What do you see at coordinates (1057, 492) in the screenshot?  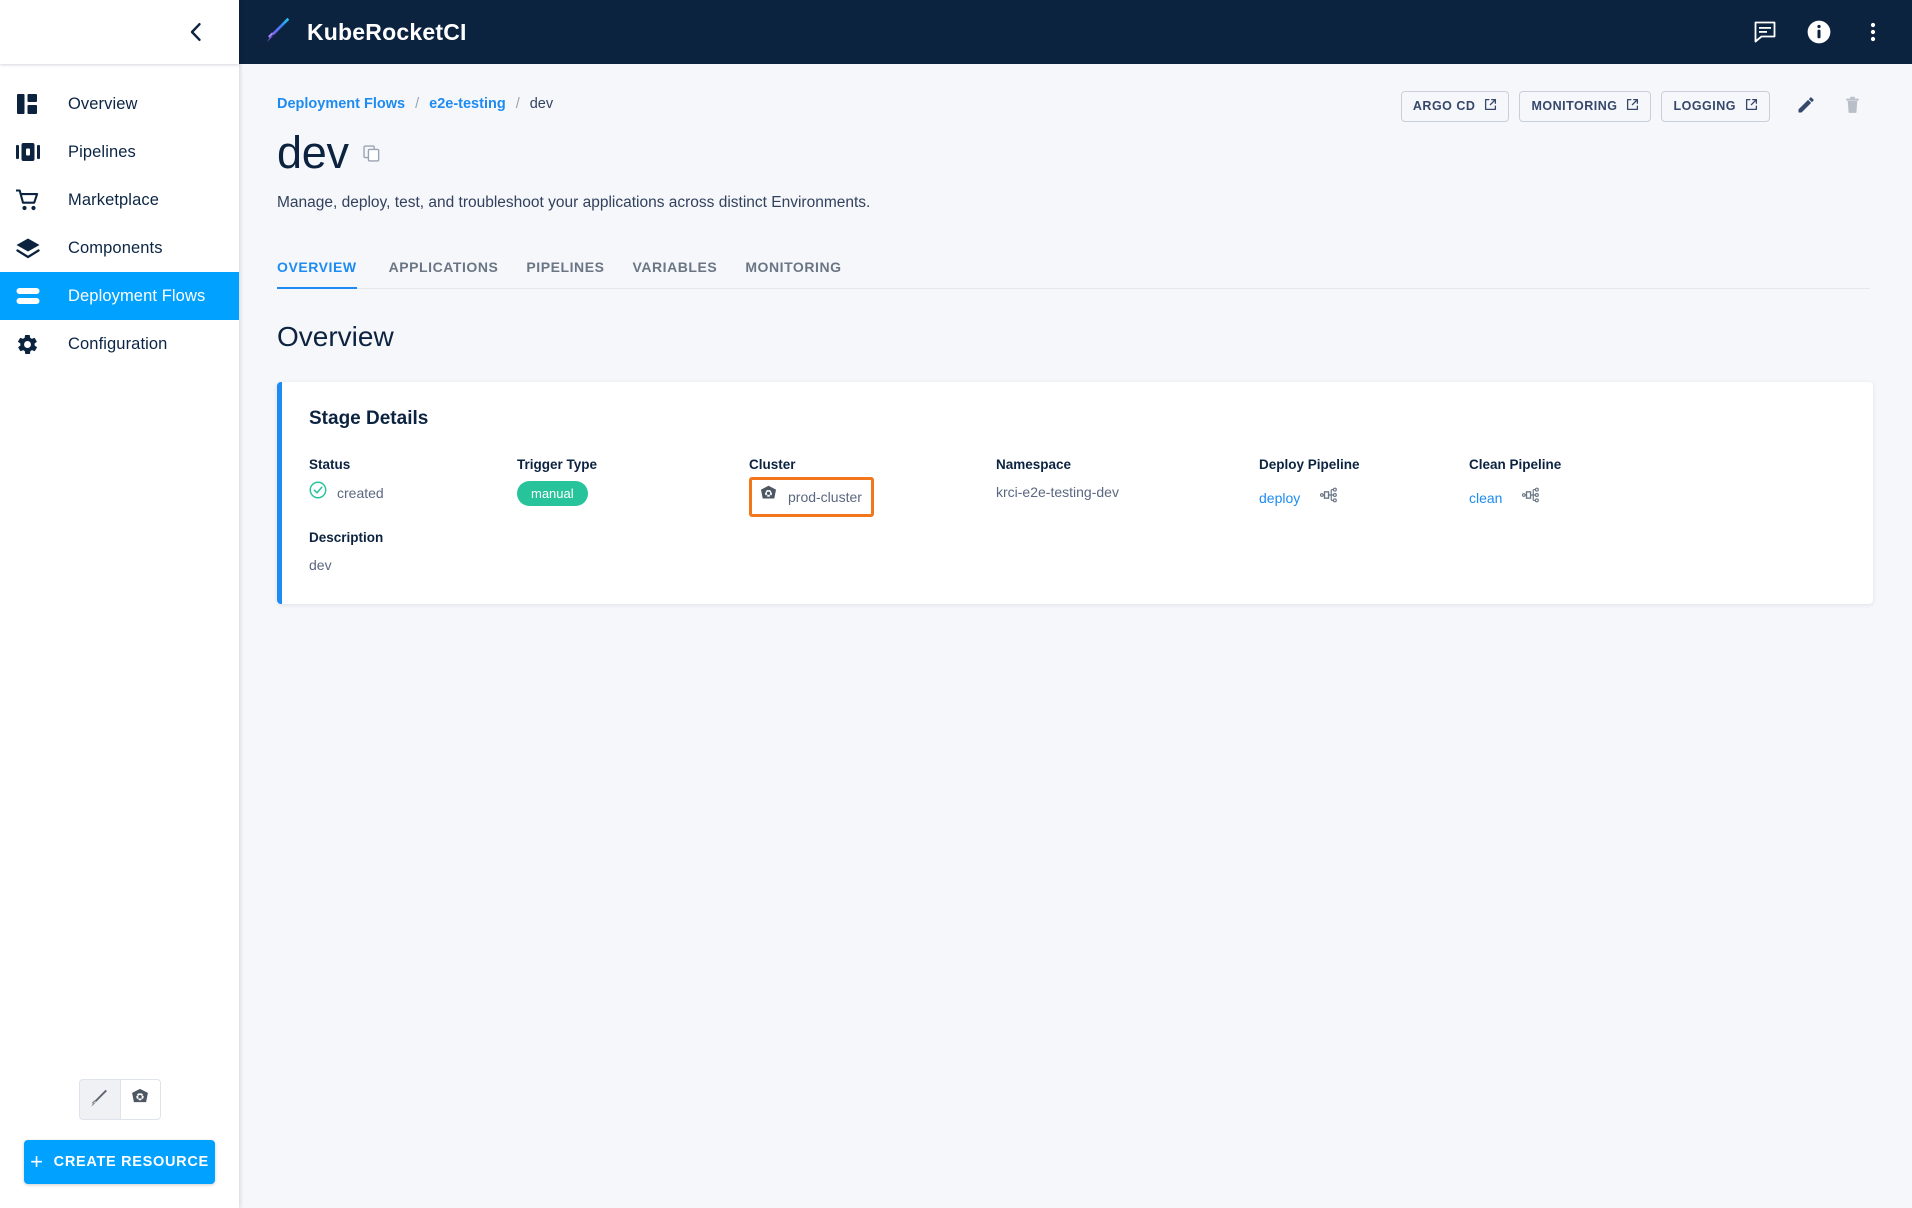 I see `namespace-value: krci-e2e-testing-dev` at bounding box center [1057, 492].